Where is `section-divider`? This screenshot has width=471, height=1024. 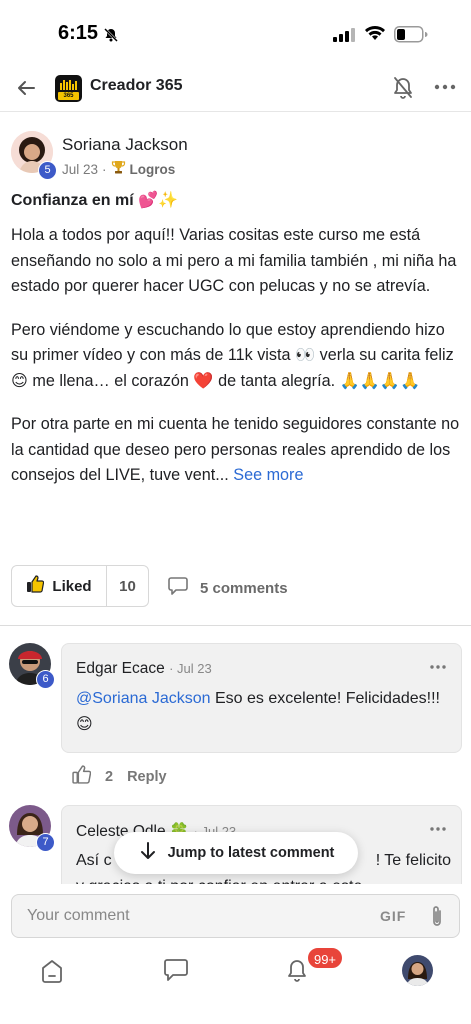 section-divider is located at coordinates (235, 625).